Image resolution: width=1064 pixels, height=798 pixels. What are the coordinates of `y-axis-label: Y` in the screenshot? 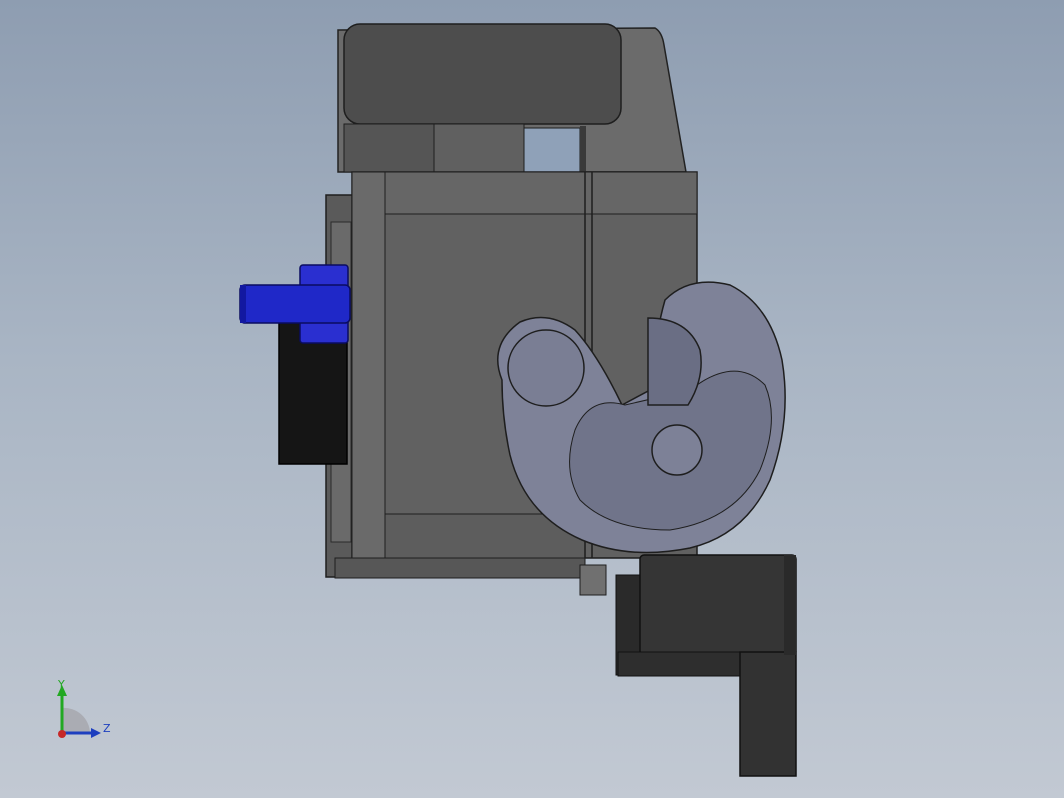 It's located at (61, 684).